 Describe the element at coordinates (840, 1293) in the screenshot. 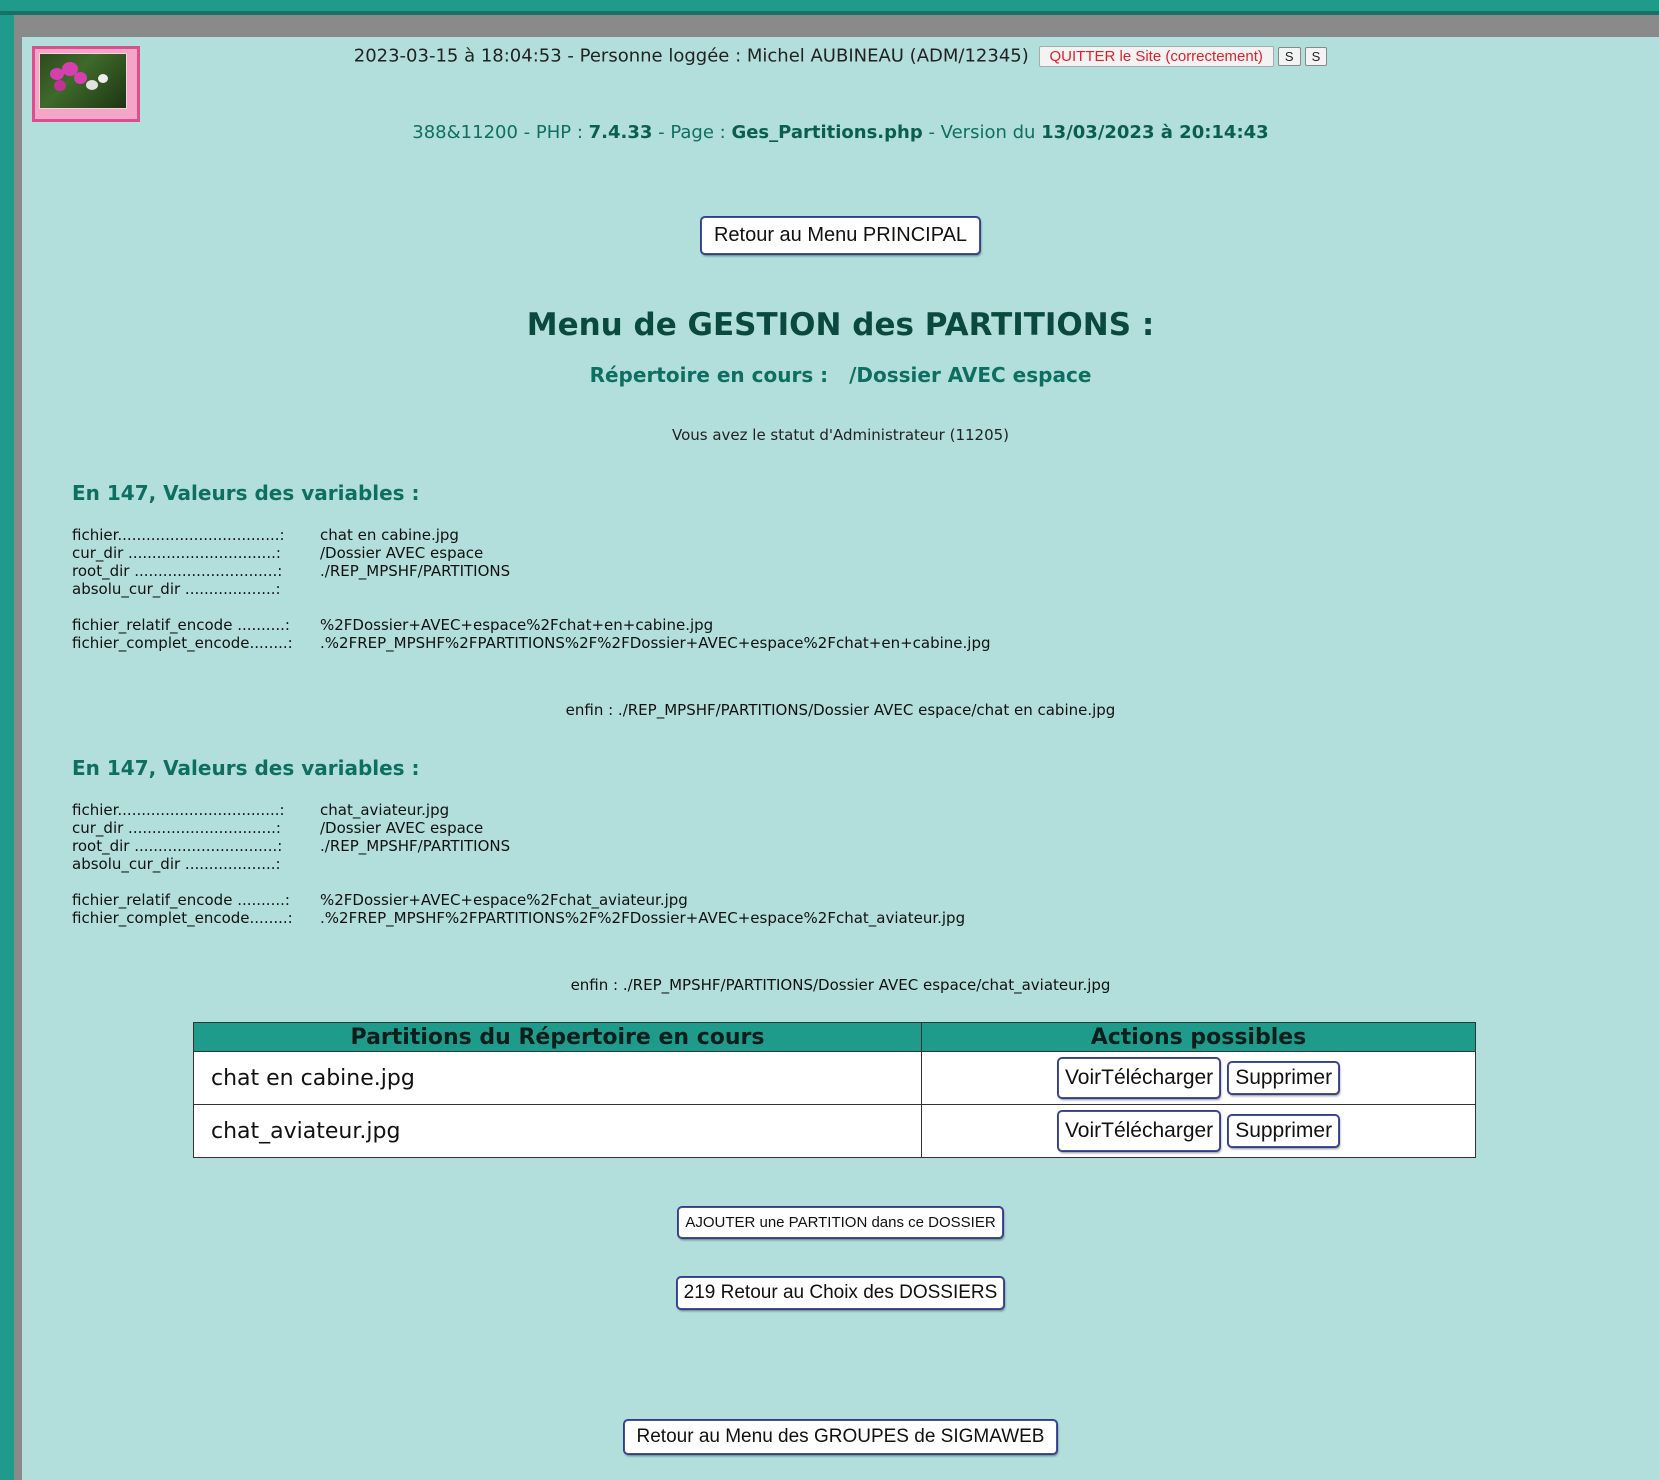

I see `retour-choix-dossiers-button: 219 Retour au Choix des DOSSIERS` at that location.